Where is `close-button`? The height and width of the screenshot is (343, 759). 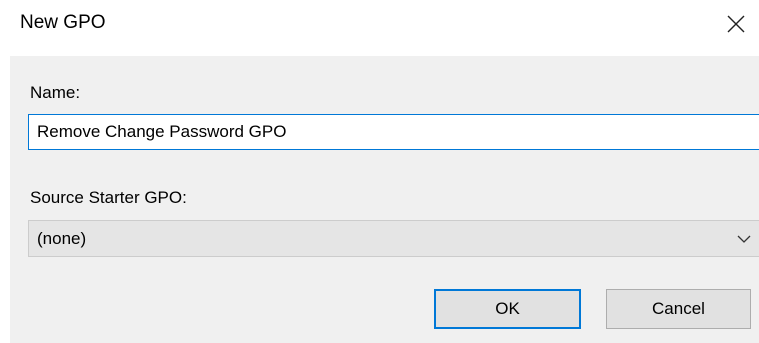
close-button is located at coordinates (736, 24).